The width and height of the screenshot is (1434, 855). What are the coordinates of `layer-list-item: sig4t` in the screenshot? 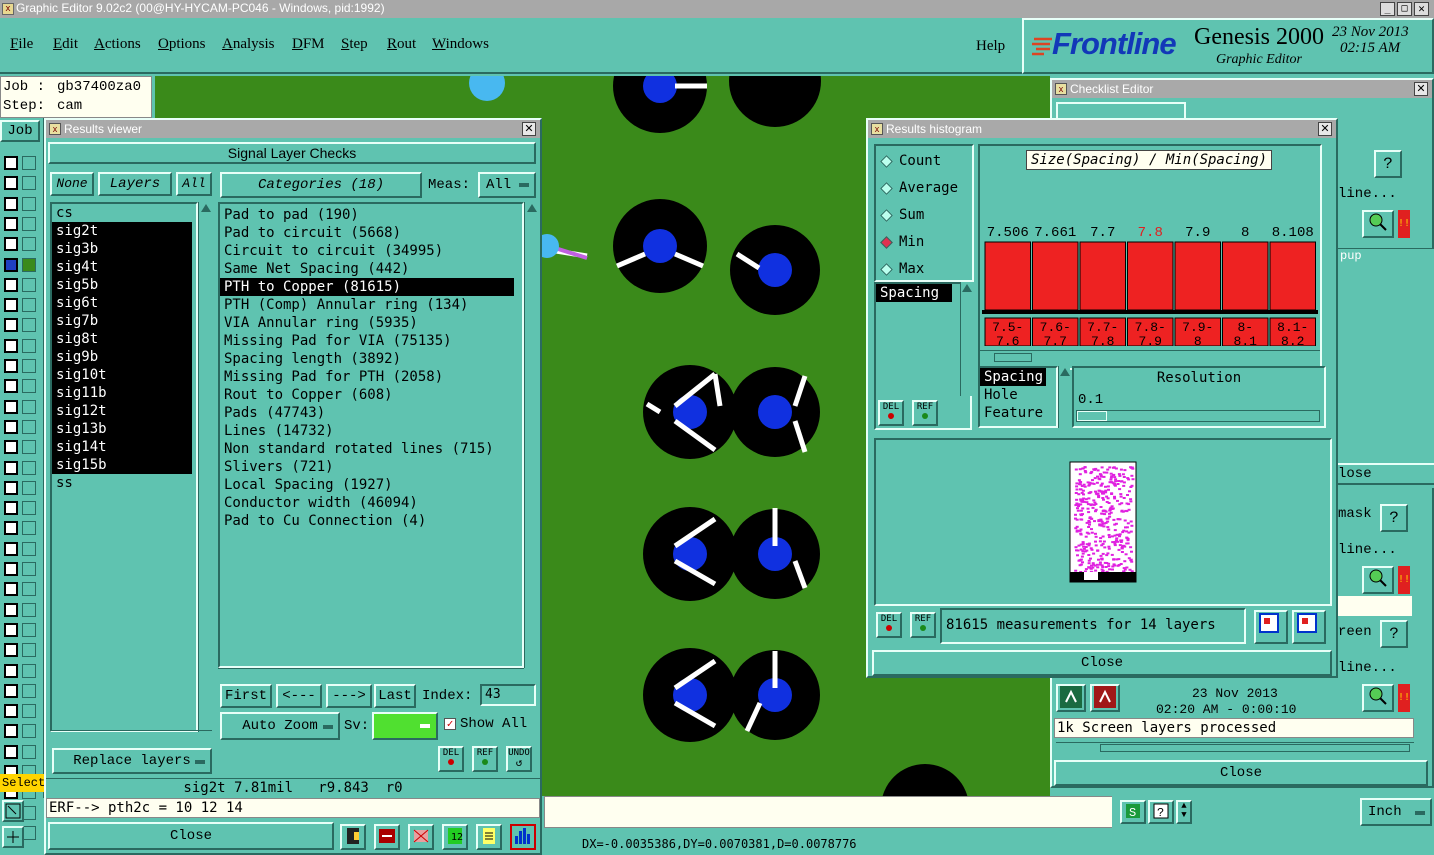 It's located at (122, 267).